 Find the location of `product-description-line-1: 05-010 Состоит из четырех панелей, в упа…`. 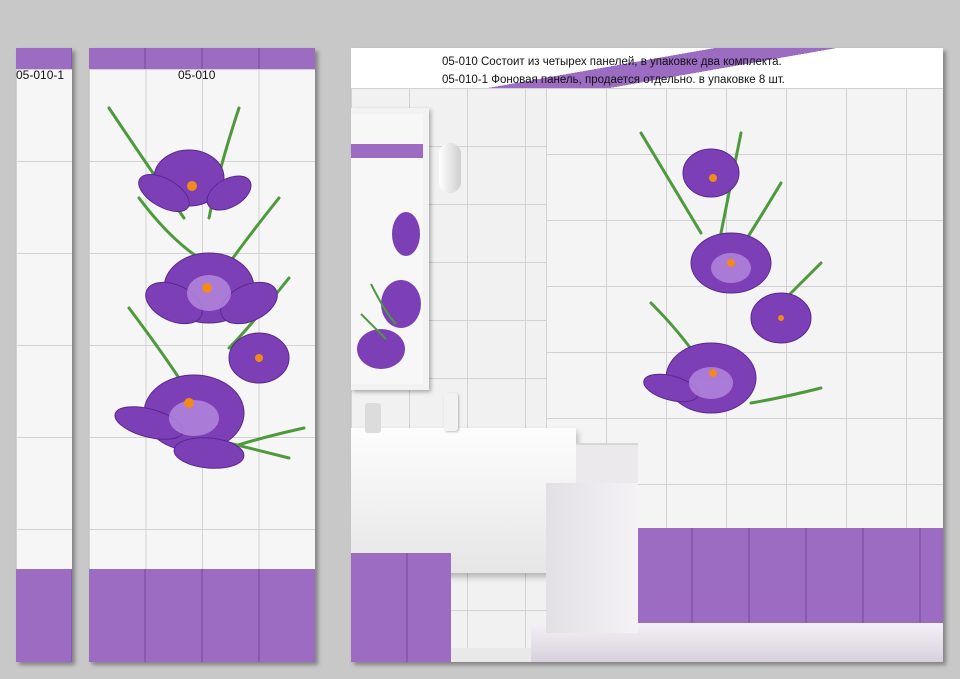

product-description-line-1: 05-010 Состоит из четырех панелей, в упа… is located at coordinates (612, 62).